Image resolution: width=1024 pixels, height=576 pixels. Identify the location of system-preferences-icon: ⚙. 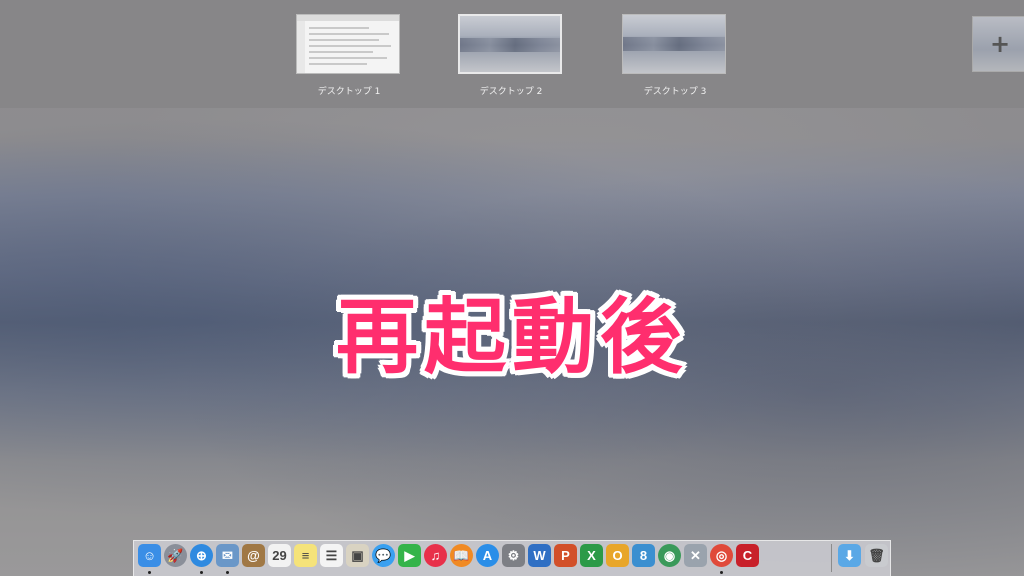
(513, 555).